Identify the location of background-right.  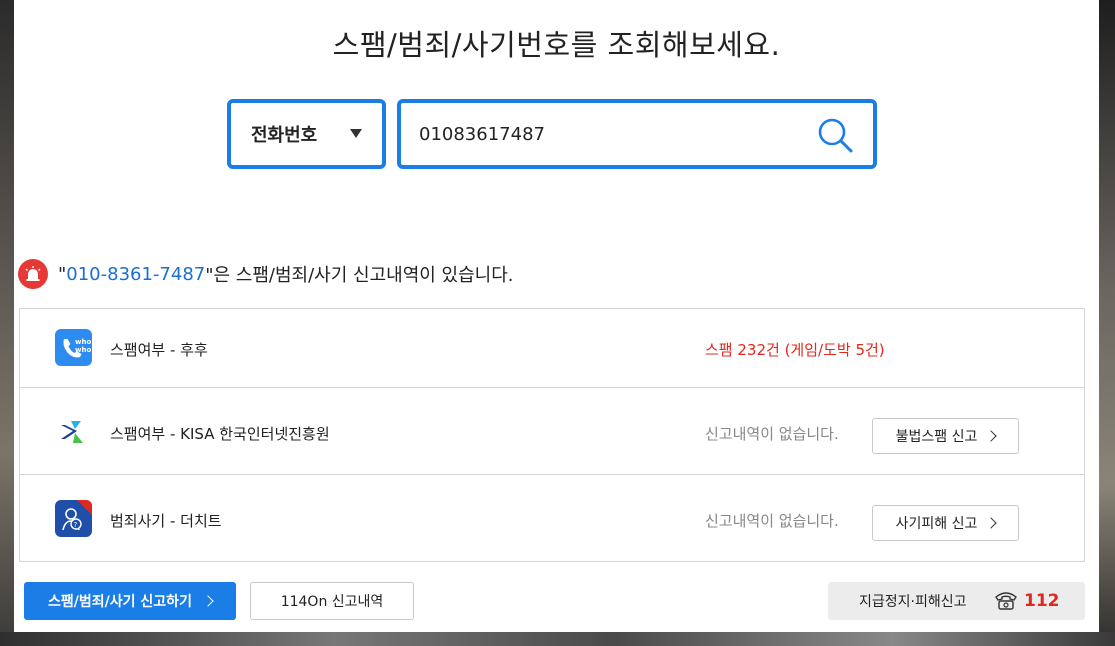
(1107, 323).